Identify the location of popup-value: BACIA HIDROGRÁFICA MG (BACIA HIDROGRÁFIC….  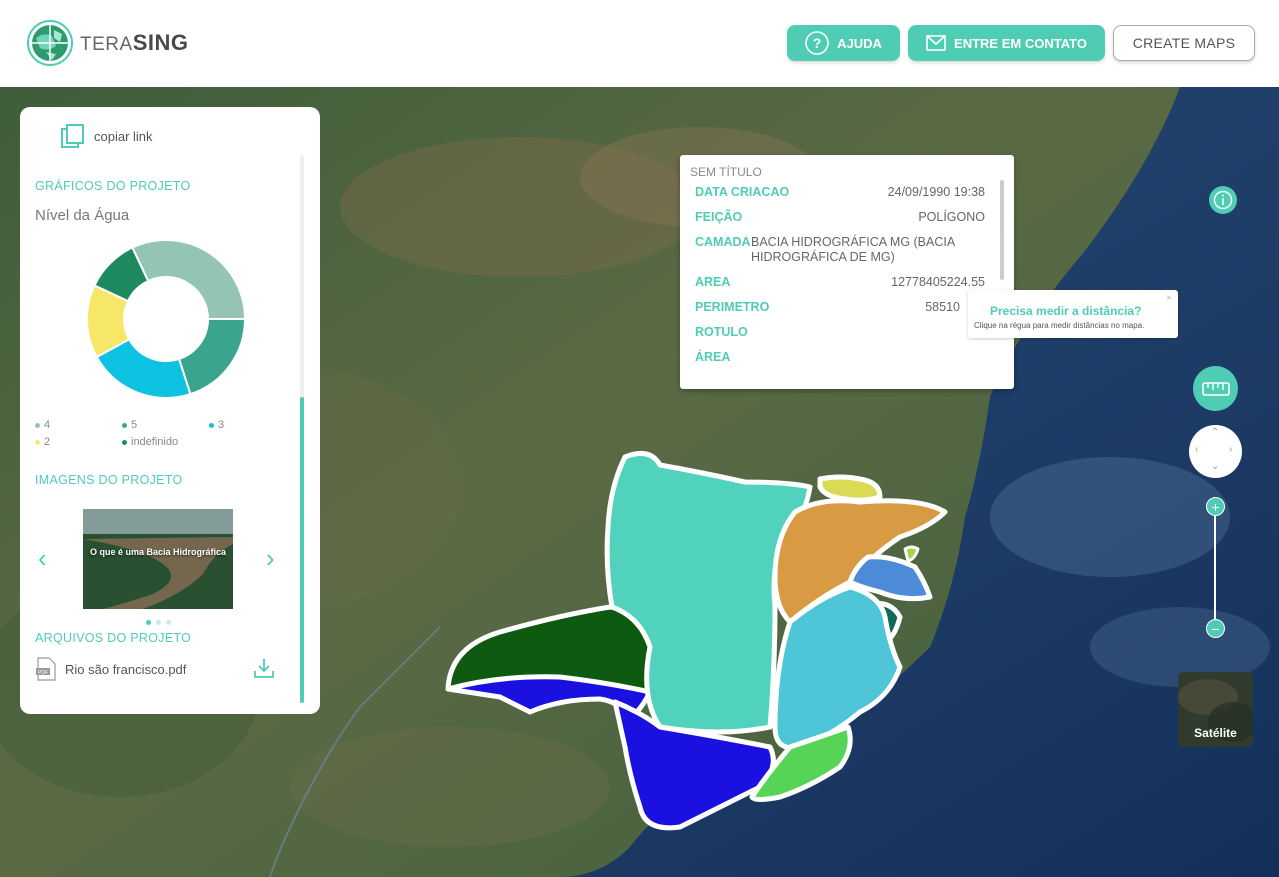
(853, 249).